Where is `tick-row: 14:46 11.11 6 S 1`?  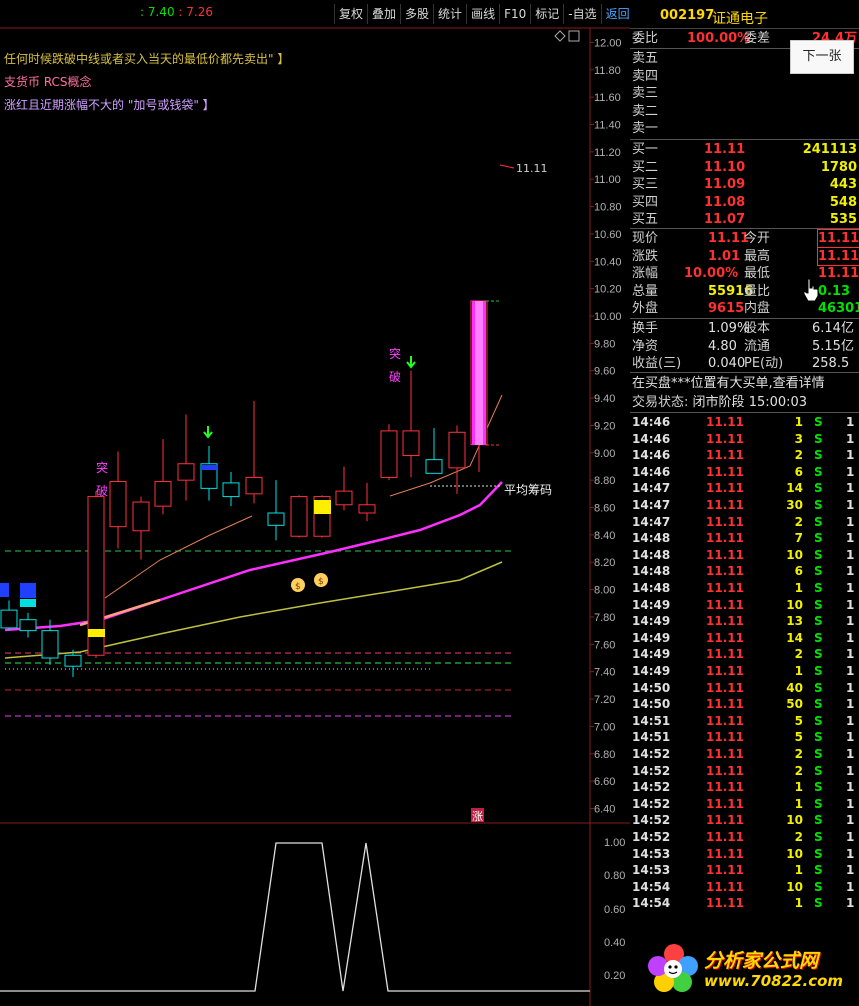
tick-row: 14:46 11.11 6 S 1 is located at coordinates (744, 472).